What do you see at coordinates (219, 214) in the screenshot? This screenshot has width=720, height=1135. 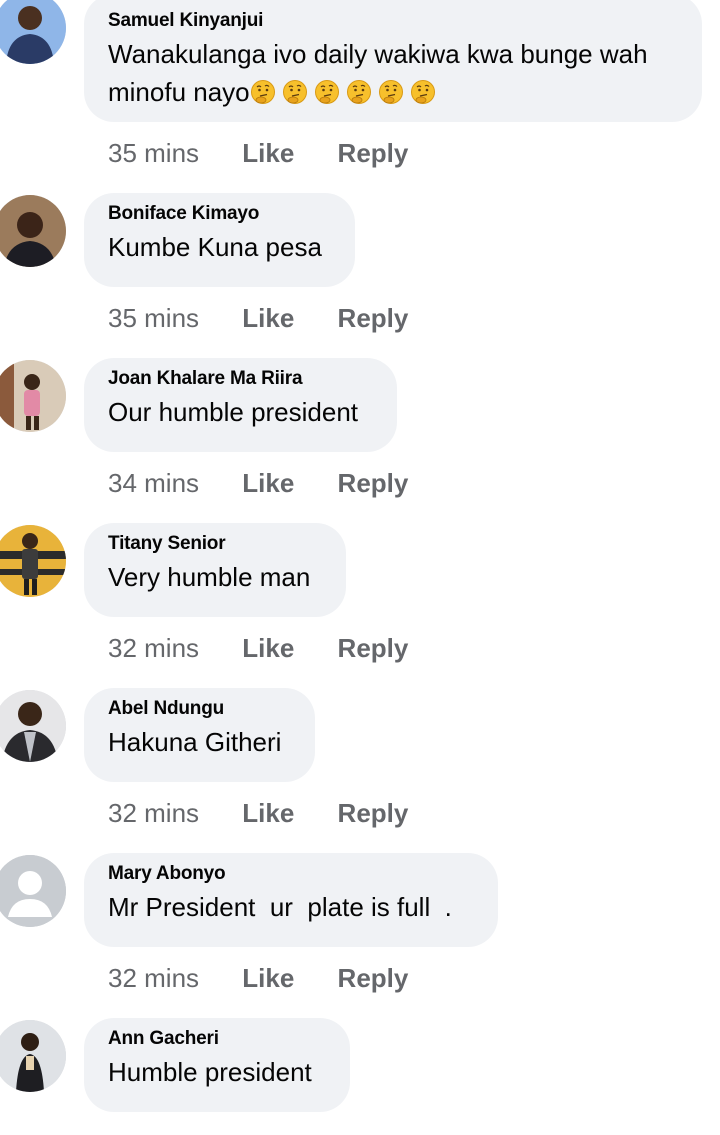 I see `comment-author: Boniface Kimayo` at bounding box center [219, 214].